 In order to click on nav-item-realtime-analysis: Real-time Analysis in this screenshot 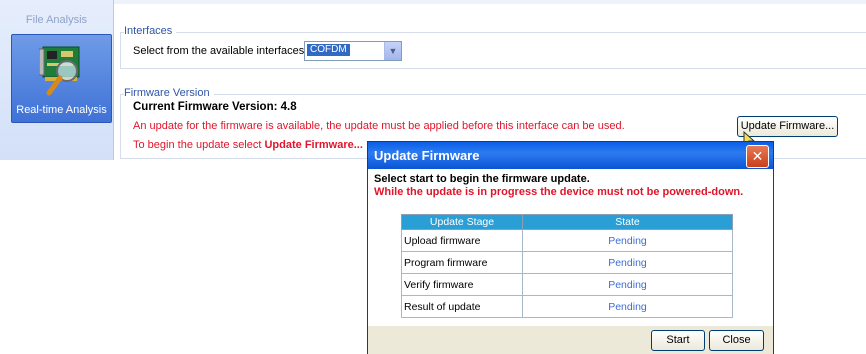, I will do `click(61, 78)`.